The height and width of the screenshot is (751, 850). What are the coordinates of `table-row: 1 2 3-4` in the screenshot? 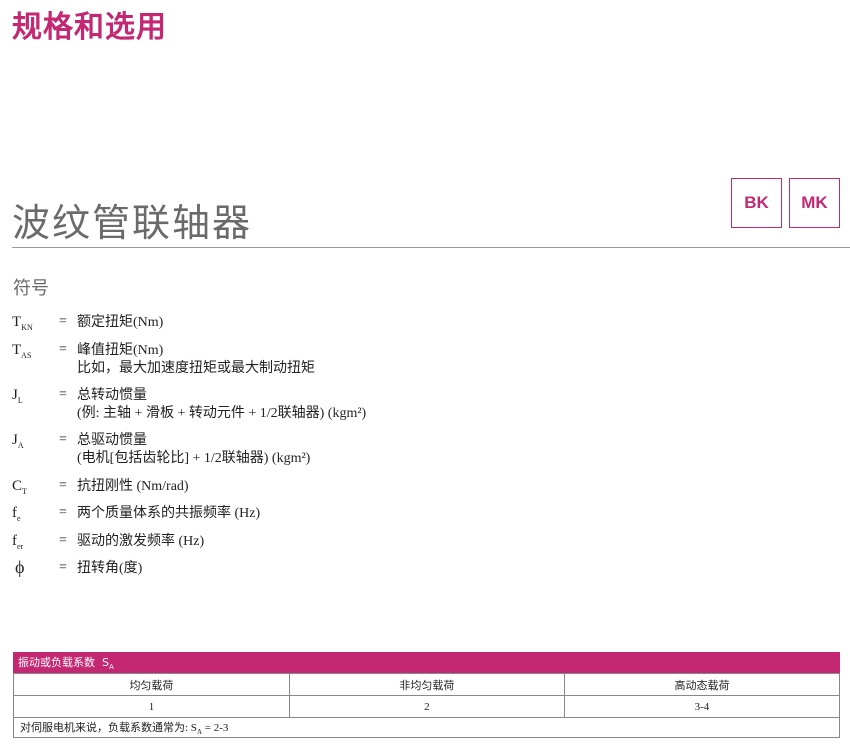 It's located at (427, 706).